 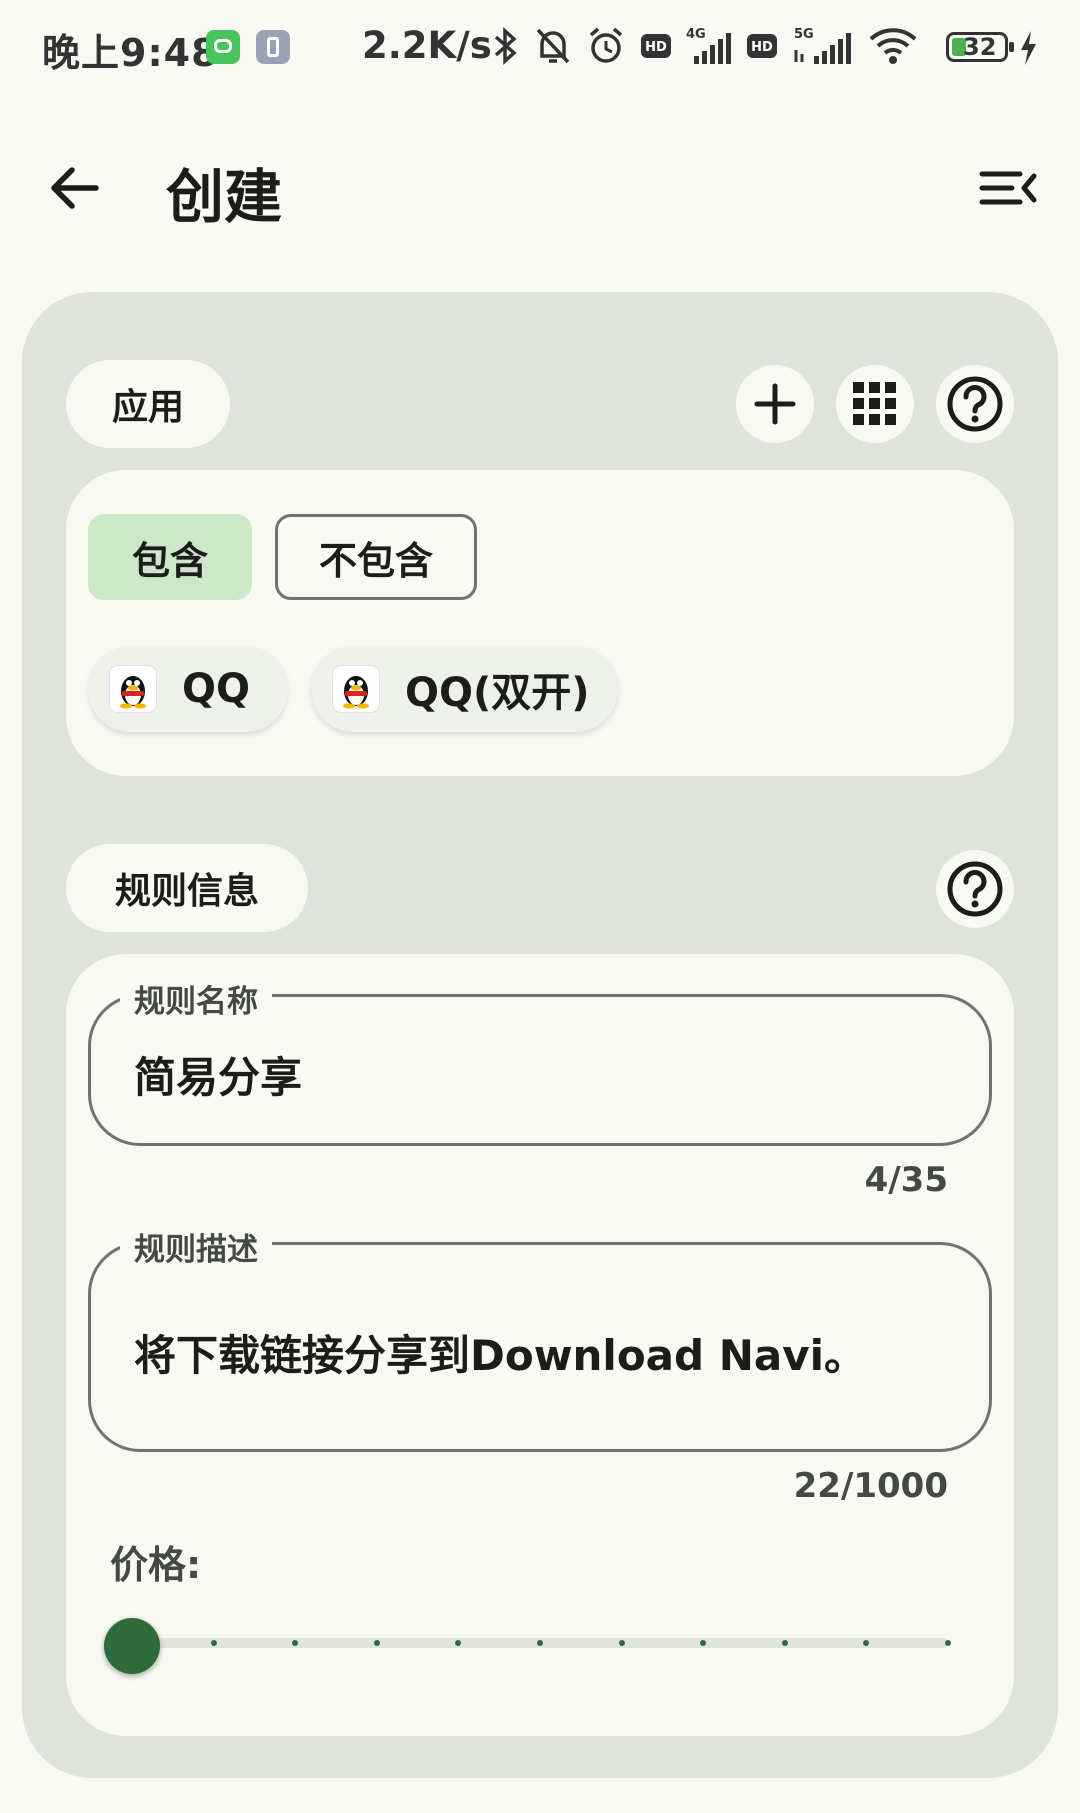 I want to click on rule-section-title: 规则信息, so click(x=186, y=891).